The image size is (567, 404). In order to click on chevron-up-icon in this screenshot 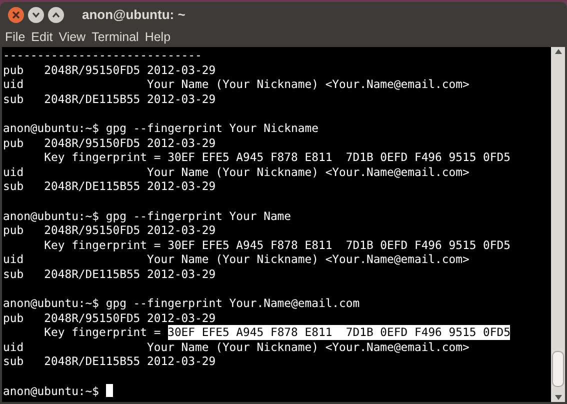, I will do `click(56, 15)`.